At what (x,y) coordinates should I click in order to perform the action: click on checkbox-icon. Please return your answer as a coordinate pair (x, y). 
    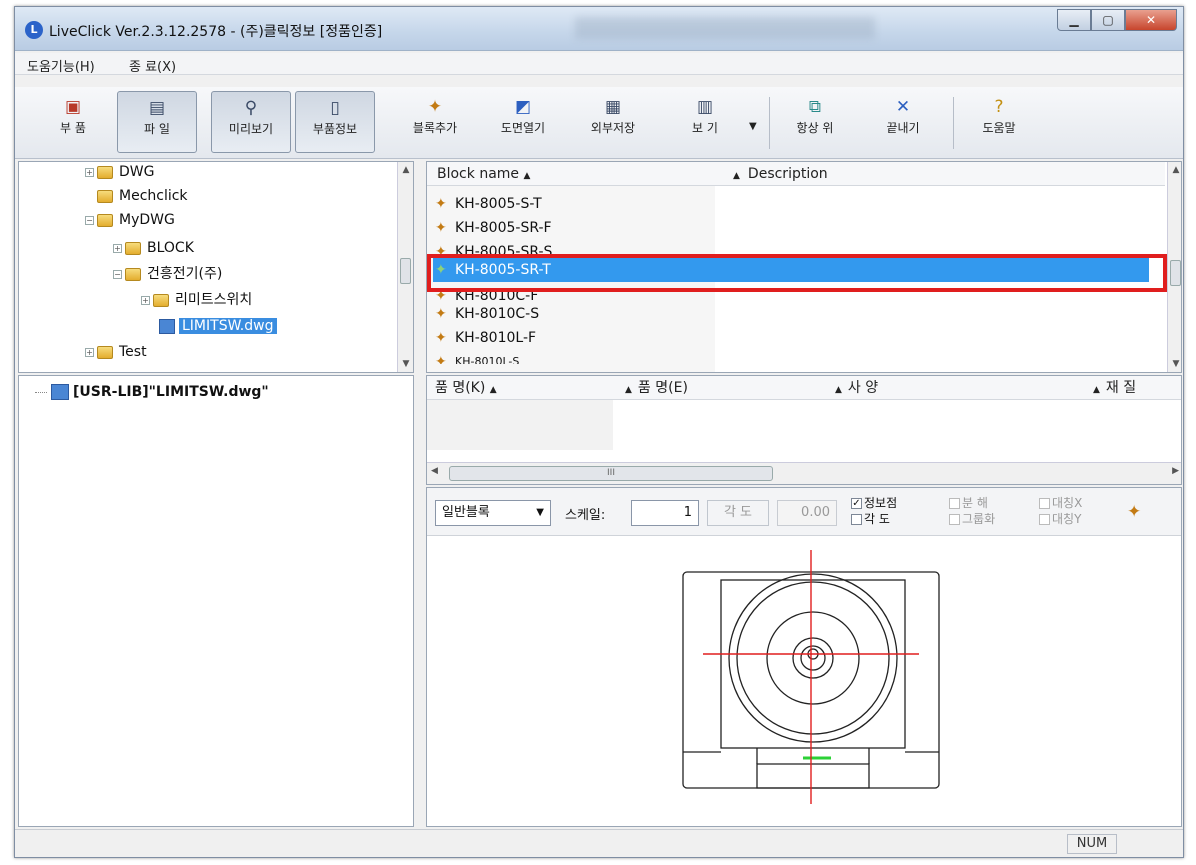
    Looking at the image, I should click on (1044, 519).